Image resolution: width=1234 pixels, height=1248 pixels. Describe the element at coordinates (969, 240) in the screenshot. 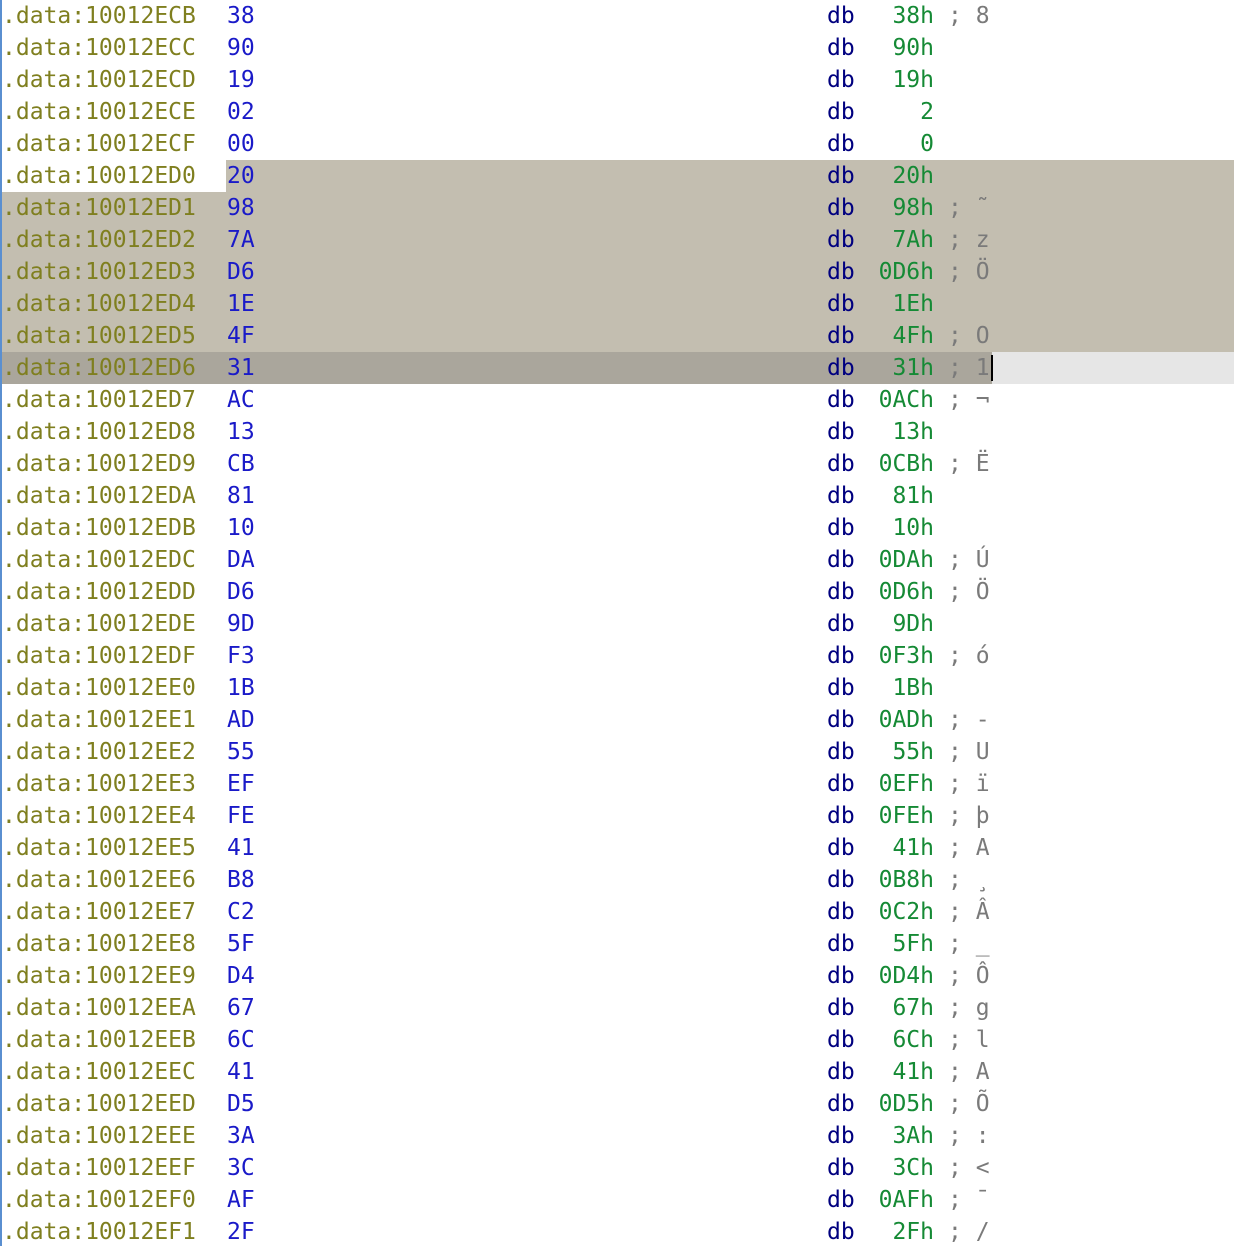

I see `comment: ; z` at that location.